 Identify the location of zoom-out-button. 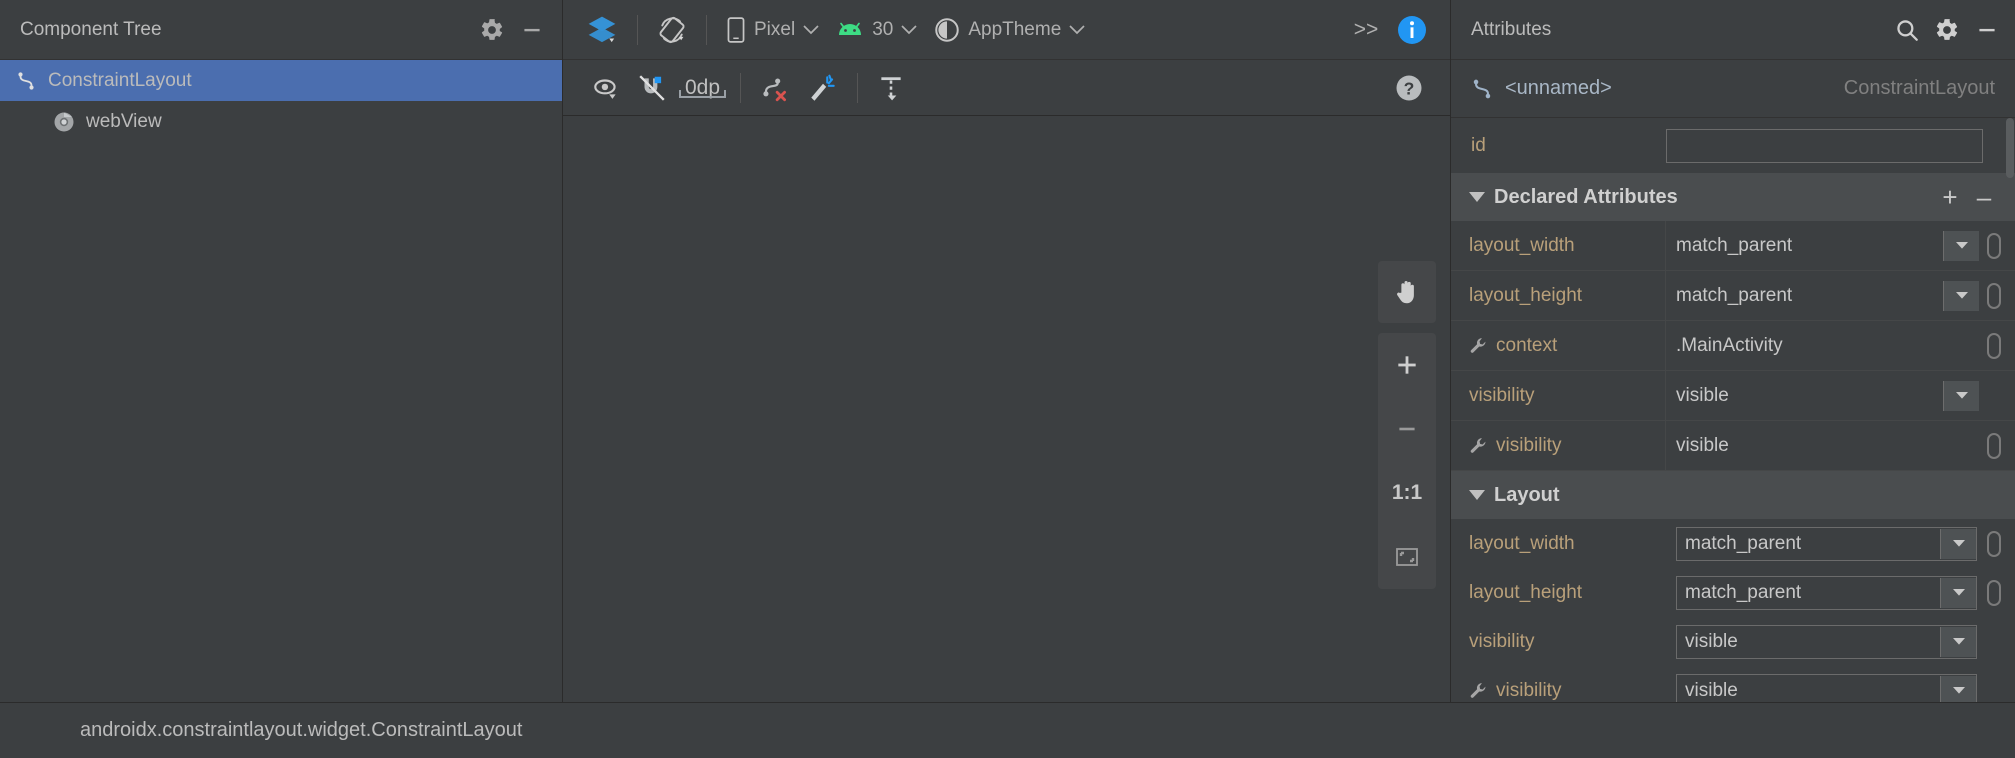
(1407, 429).